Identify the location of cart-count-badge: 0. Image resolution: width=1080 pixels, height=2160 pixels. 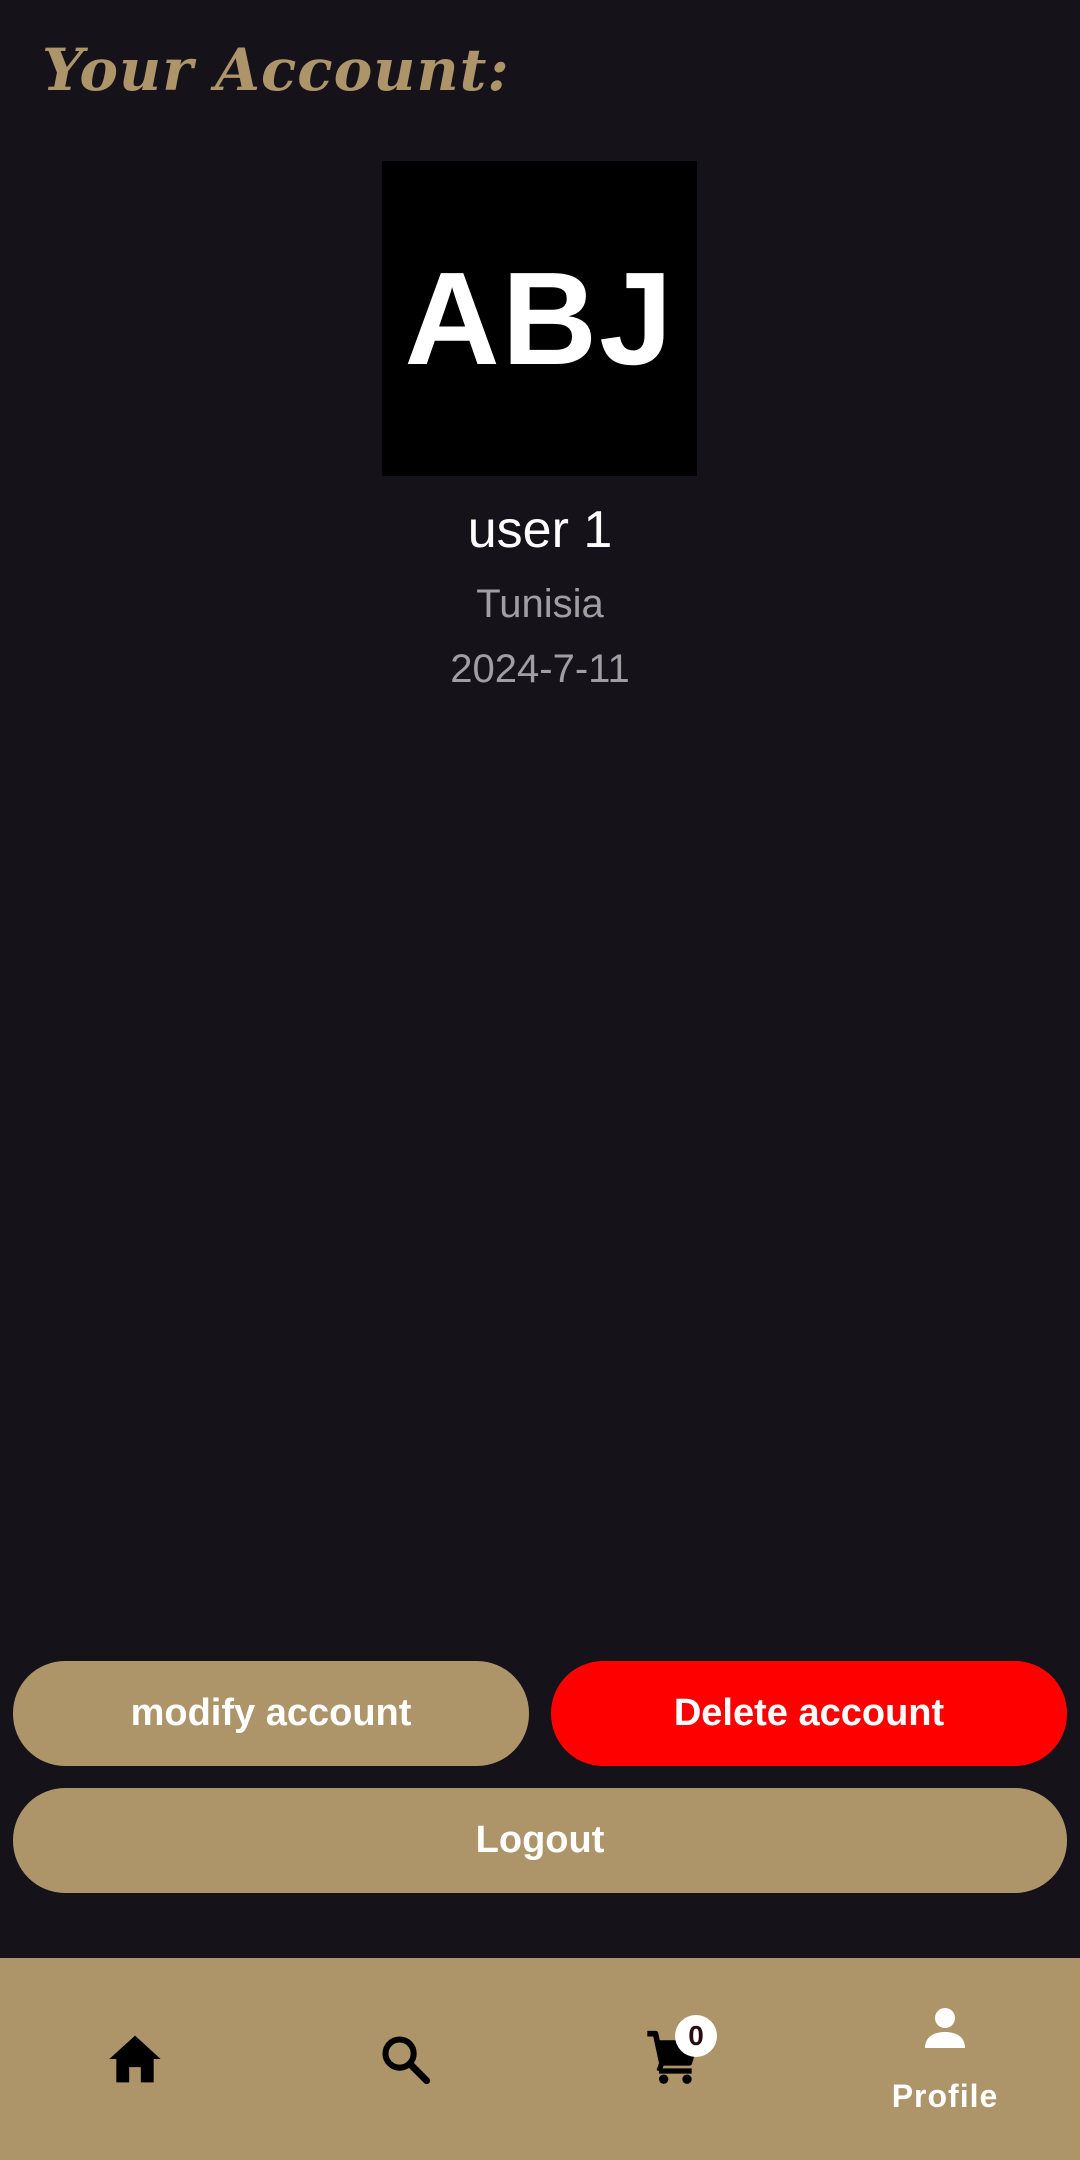
(696, 2036).